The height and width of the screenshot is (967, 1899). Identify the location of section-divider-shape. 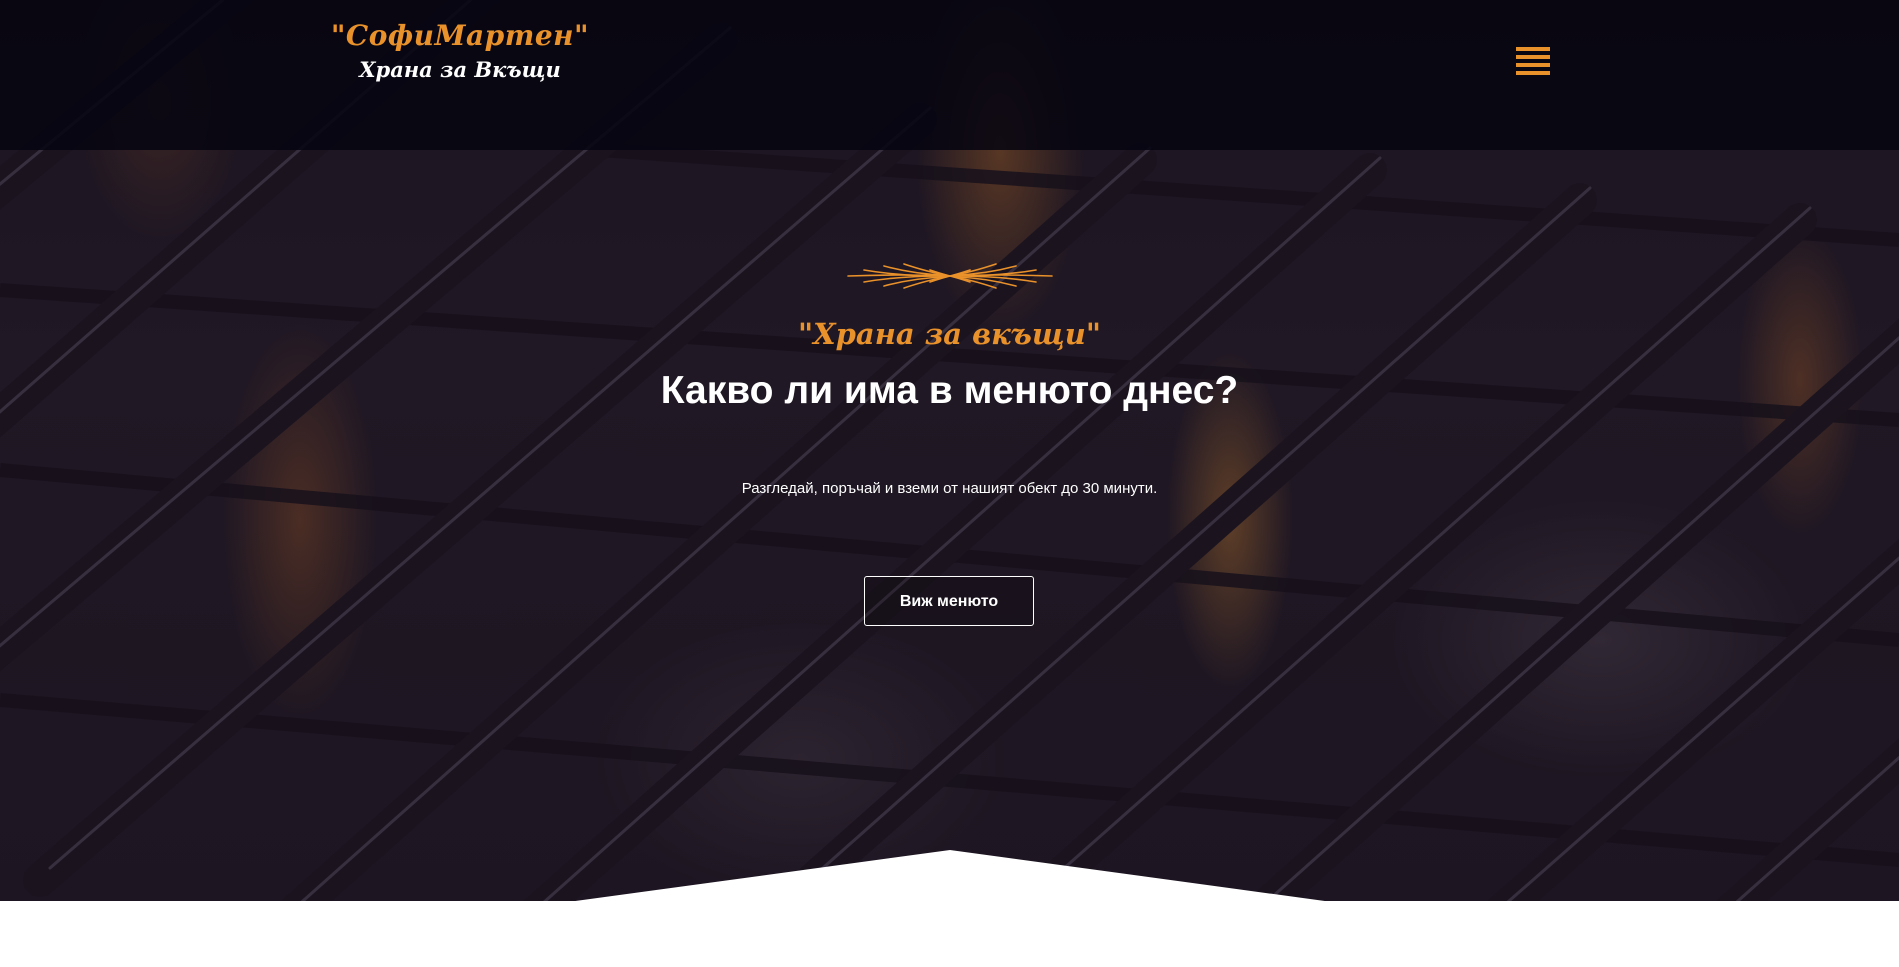
(949, 908).